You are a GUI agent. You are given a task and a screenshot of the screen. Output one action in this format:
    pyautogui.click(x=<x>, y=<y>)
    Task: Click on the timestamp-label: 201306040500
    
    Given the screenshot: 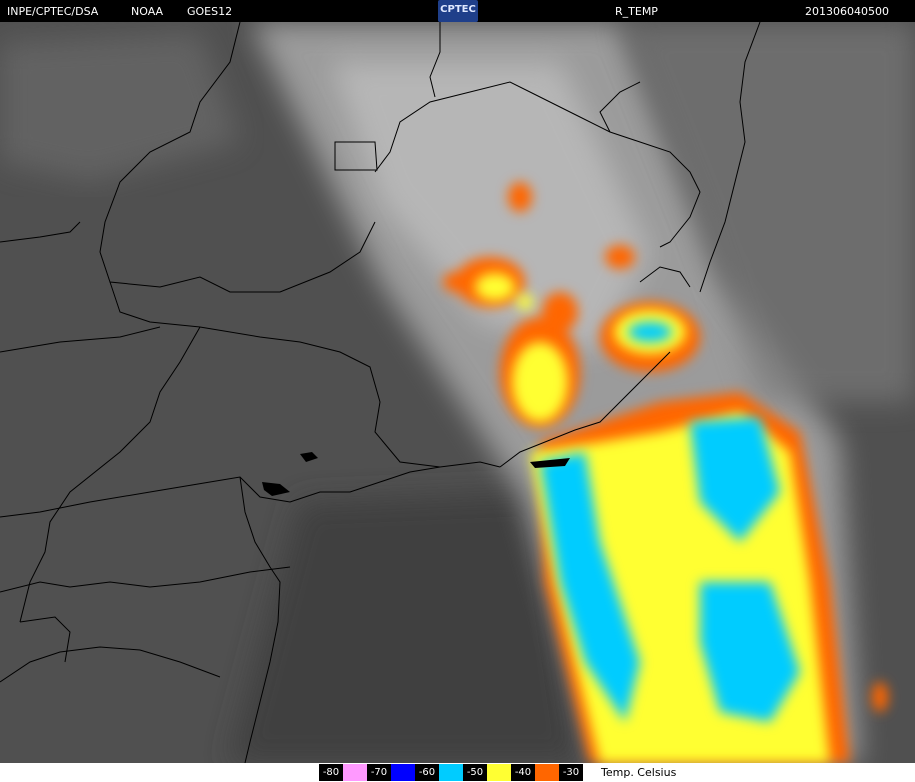 What is the action you would take?
    pyautogui.click(x=847, y=11)
    